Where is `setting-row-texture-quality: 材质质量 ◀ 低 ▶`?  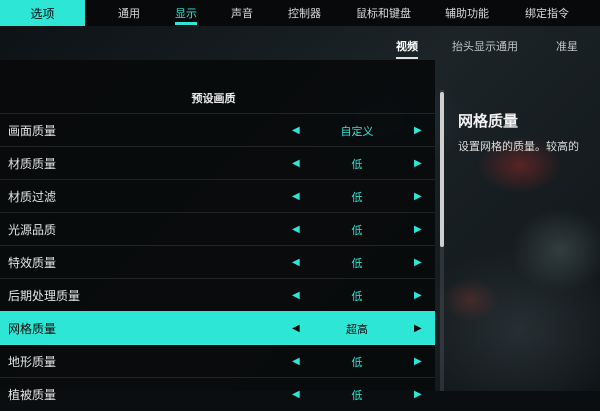 setting-row-texture-quality: 材质质量 ◀ 低 ▶ is located at coordinates (217, 163).